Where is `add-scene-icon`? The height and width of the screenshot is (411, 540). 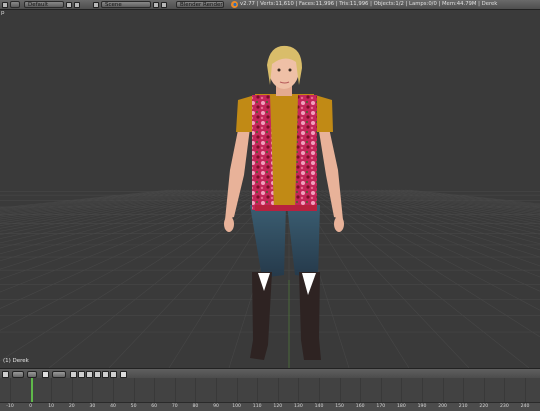
add-scene-icon is located at coordinates (156, 4).